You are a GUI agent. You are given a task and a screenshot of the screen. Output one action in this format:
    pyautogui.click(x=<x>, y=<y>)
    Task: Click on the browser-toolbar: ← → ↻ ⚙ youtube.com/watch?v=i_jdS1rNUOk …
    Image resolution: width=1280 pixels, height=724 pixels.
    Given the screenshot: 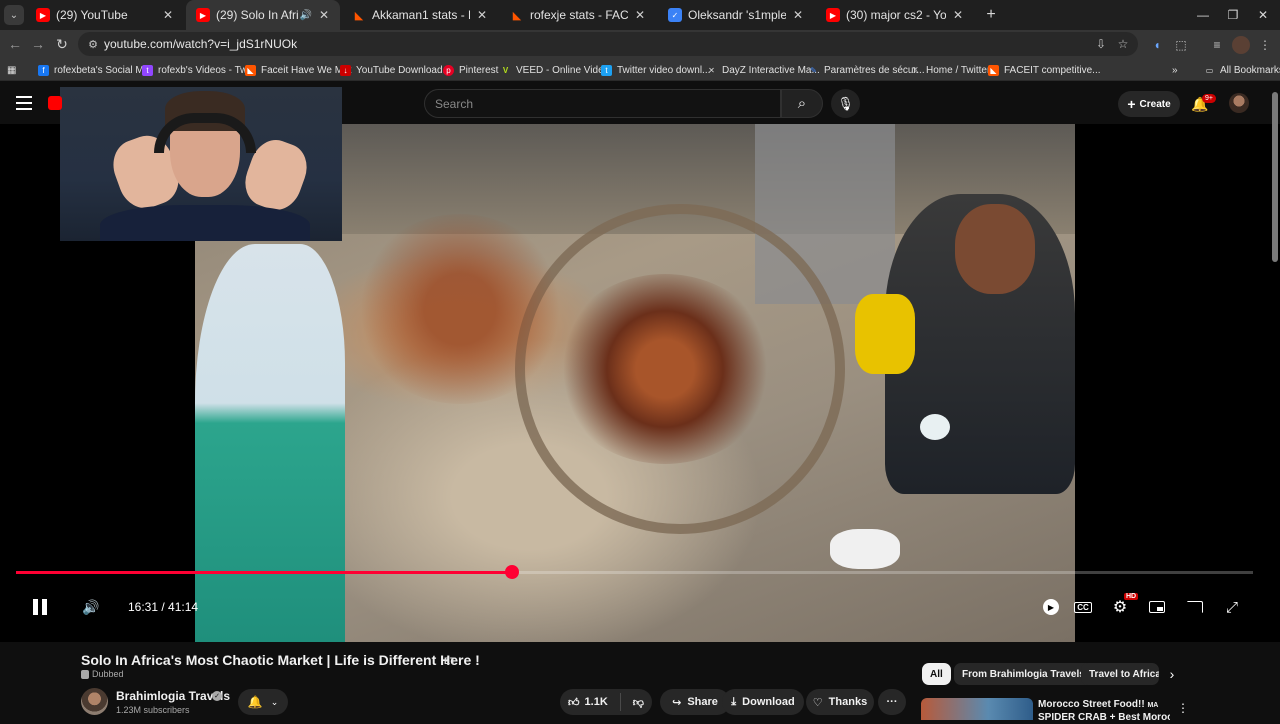 What is the action you would take?
    pyautogui.click(x=640, y=44)
    